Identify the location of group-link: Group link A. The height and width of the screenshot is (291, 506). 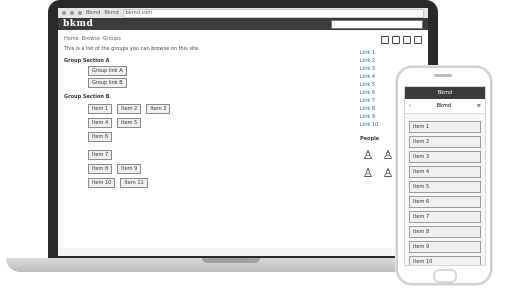
(107, 71).